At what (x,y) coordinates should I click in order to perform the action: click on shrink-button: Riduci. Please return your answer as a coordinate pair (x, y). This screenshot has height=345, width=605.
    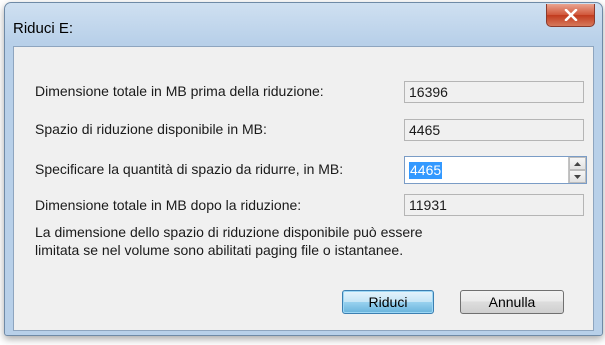
    Looking at the image, I should click on (388, 302).